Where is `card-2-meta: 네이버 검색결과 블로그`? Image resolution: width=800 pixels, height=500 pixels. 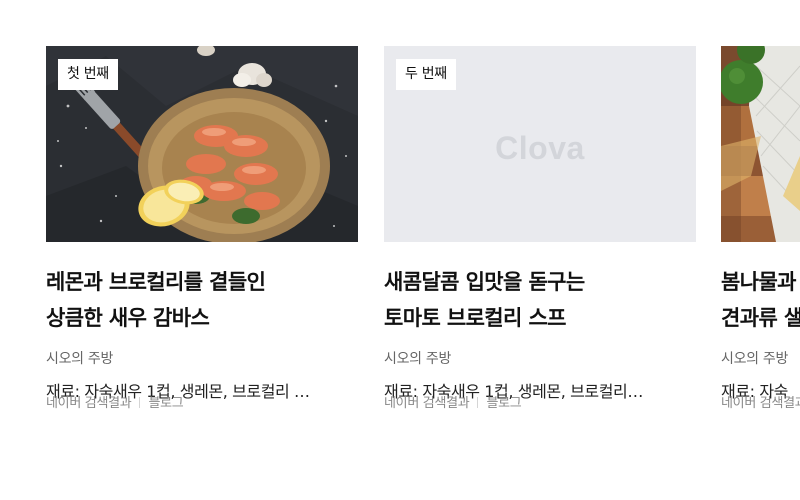 card-2-meta: 네이버 검색결과 블로그 is located at coordinates (453, 404).